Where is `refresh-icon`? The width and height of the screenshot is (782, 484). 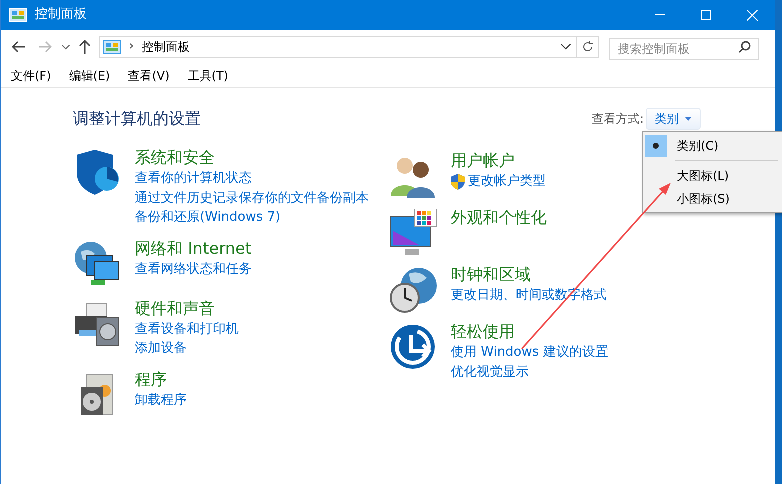
refresh-icon is located at coordinates (588, 47).